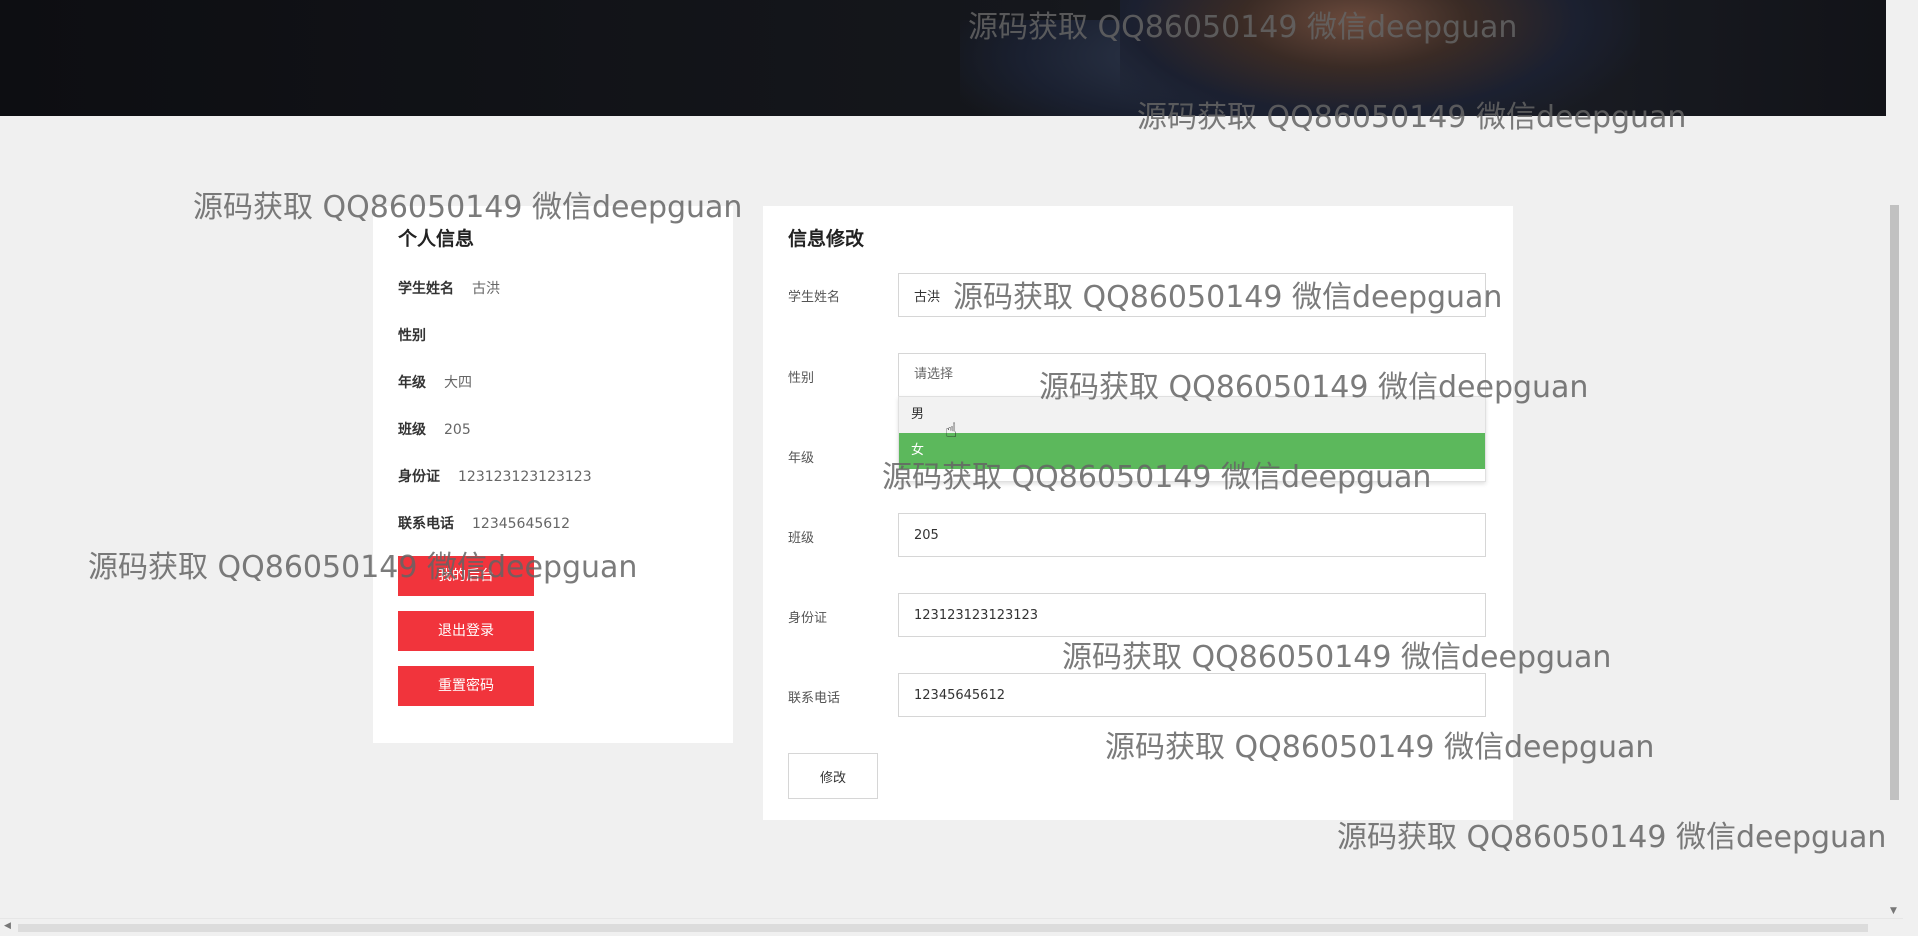 This screenshot has width=1918, height=936. What do you see at coordinates (1894, 502) in the screenshot?
I see `vertical-scrollbar-thumb` at bounding box center [1894, 502].